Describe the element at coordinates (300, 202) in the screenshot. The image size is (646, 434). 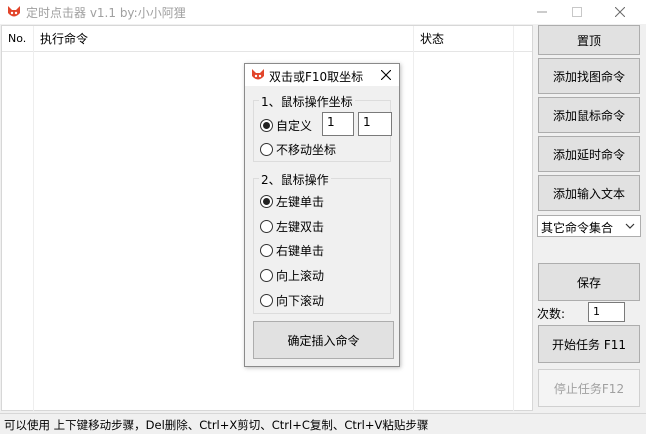
I see `left-click-label: 左键单击` at that location.